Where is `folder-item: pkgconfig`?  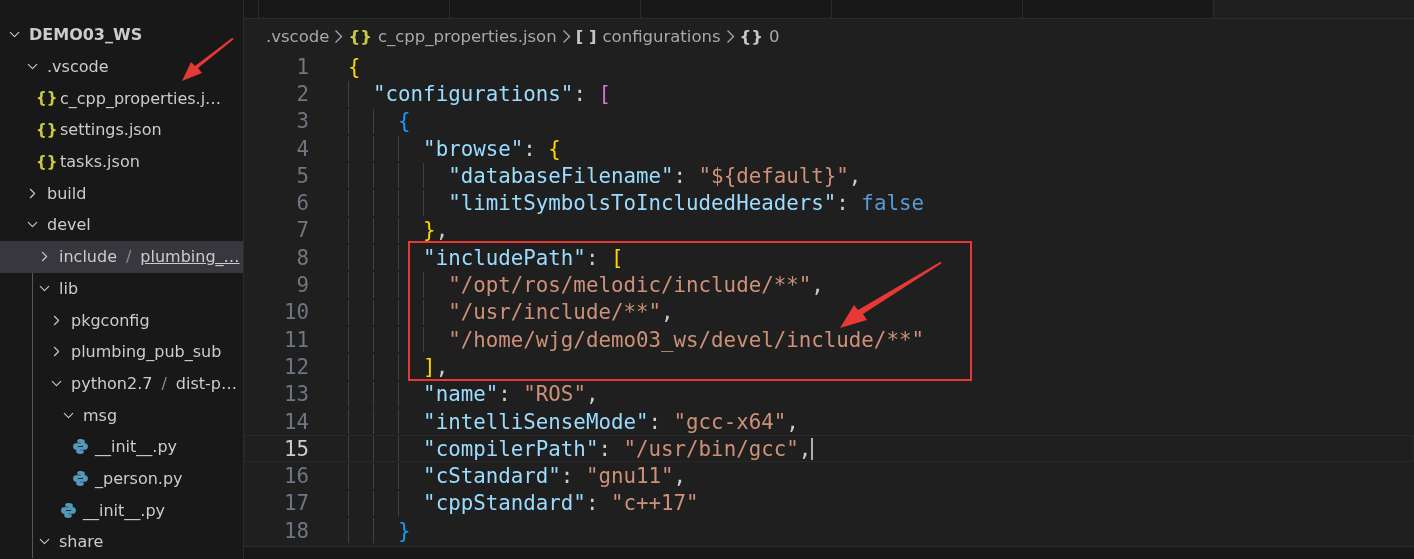
folder-item: pkgconfig is located at coordinates (121, 320).